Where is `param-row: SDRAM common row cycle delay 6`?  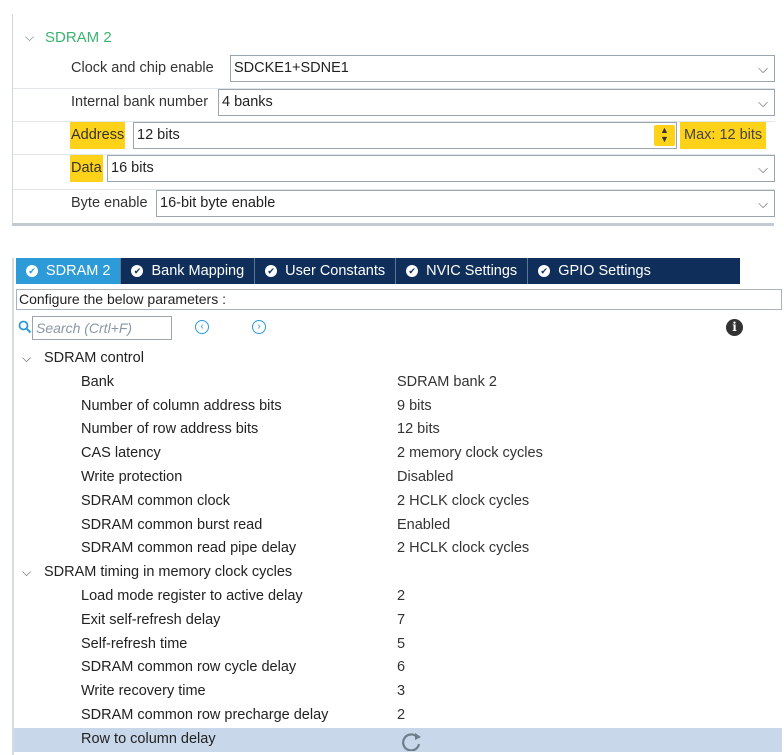 param-row: SDRAM common row cycle delay 6 is located at coordinates (398, 668).